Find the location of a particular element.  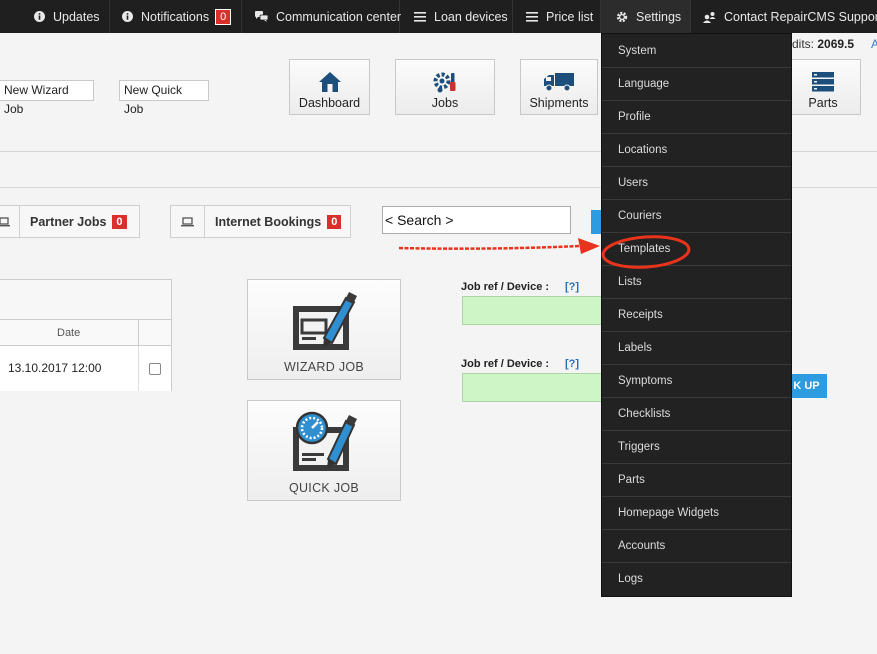

menu-item-labels: Labels is located at coordinates (696, 348).